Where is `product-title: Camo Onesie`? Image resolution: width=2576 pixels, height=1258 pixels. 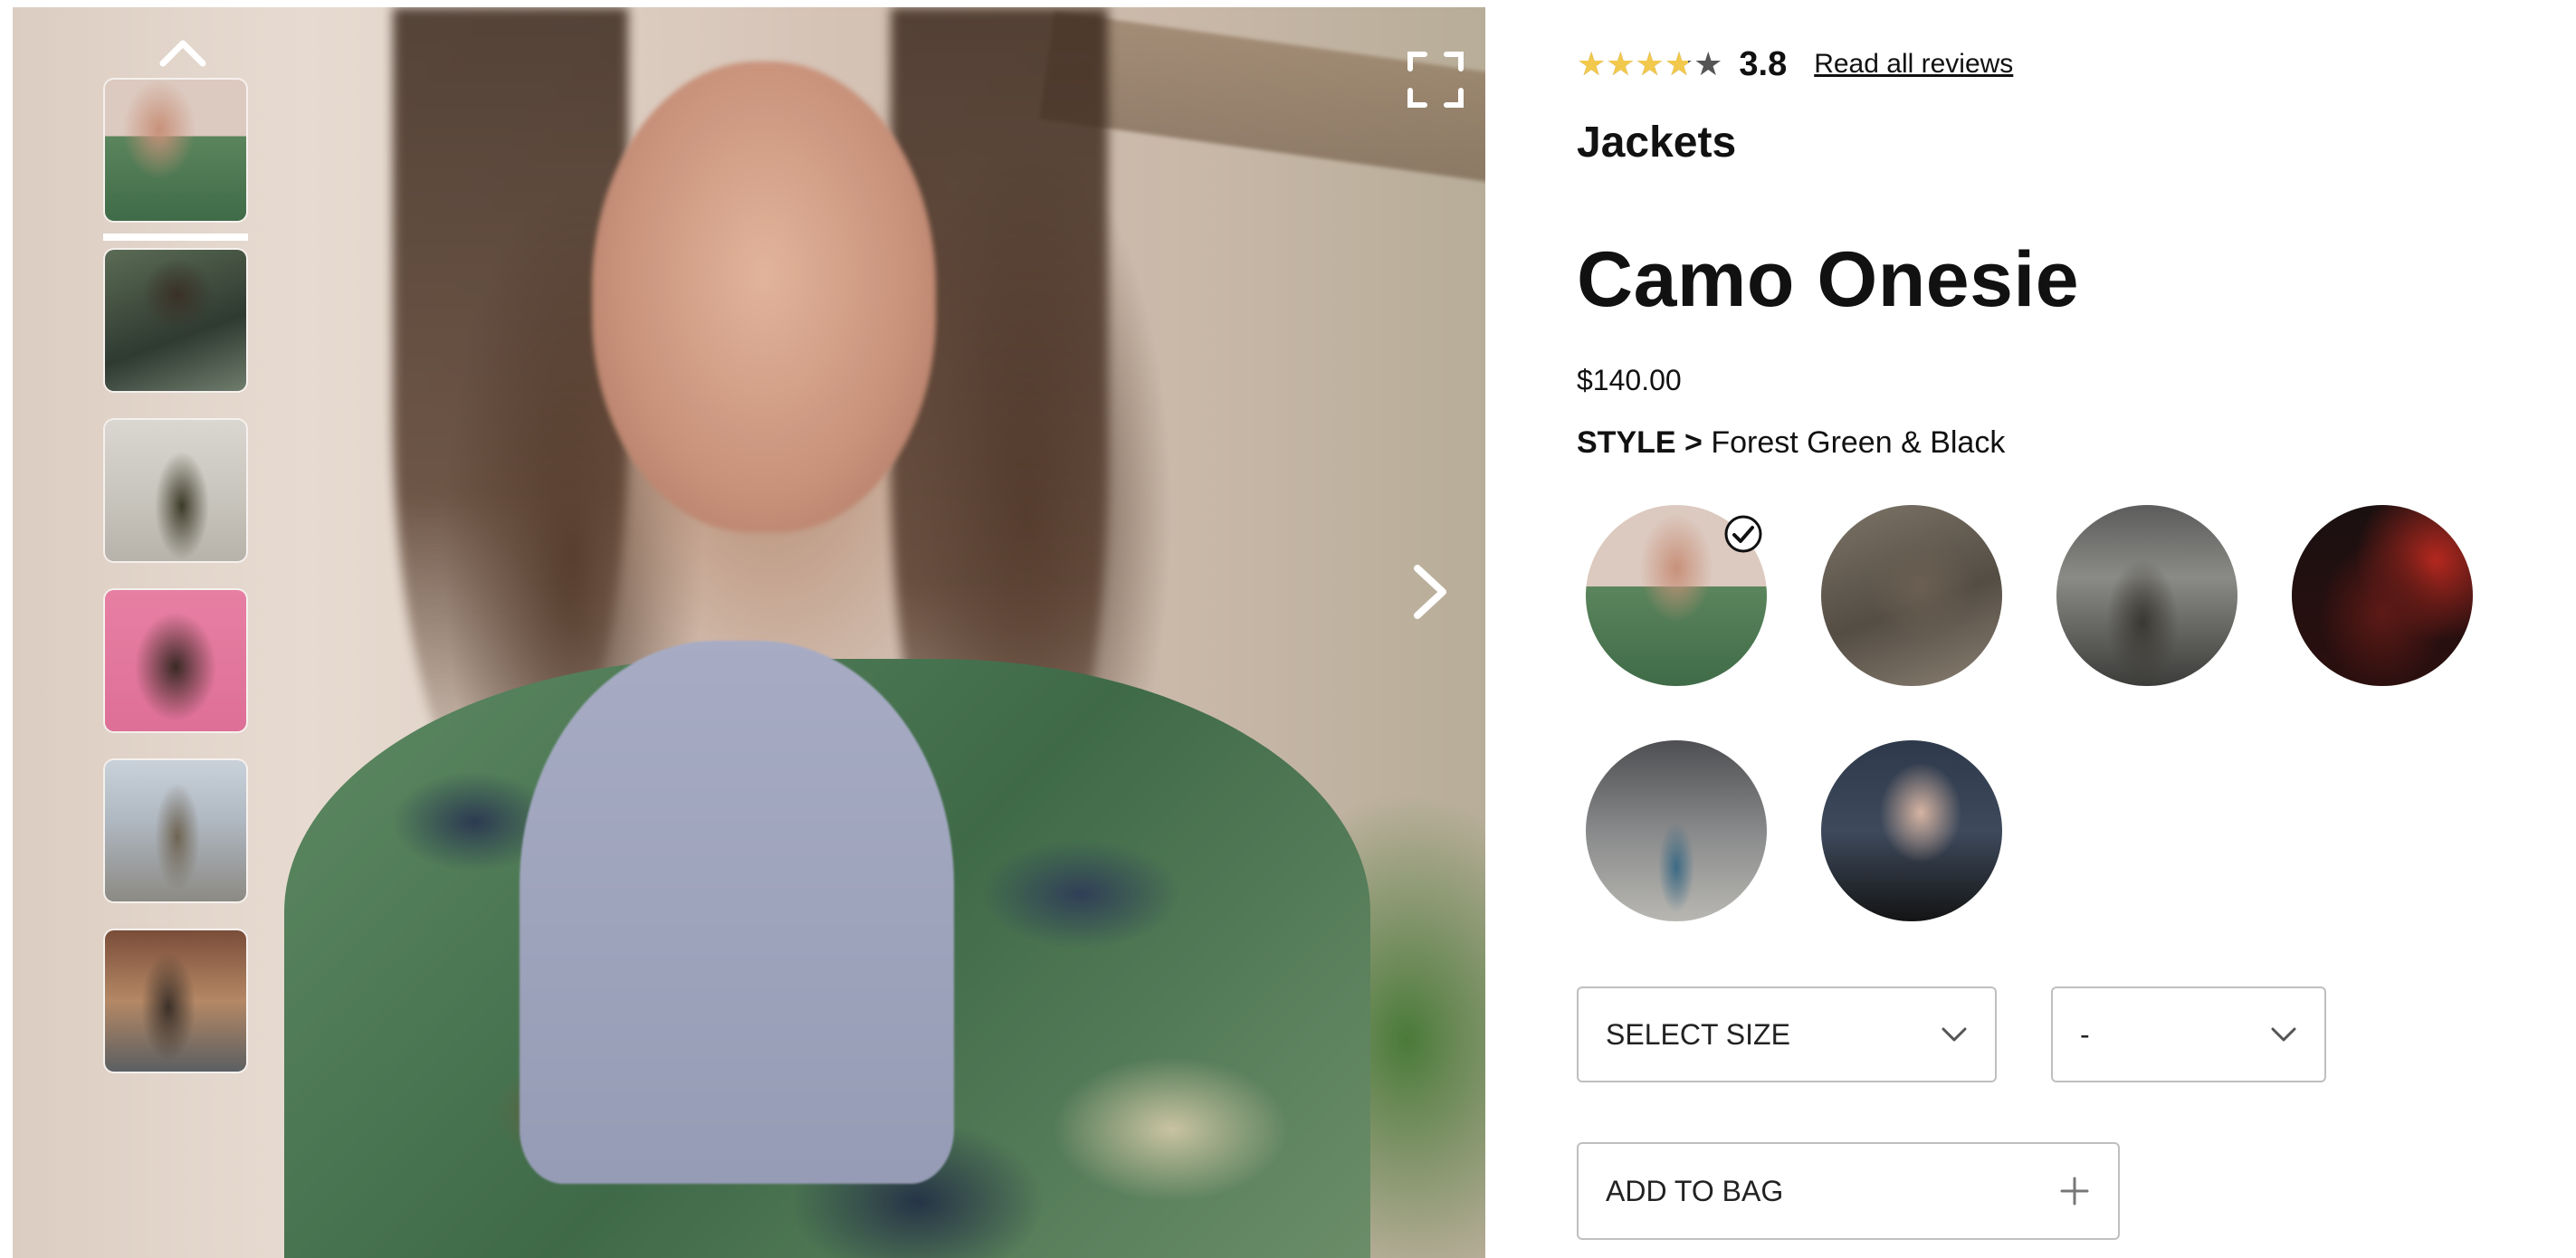
product-title: Camo Onesie is located at coordinates (1829, 279).